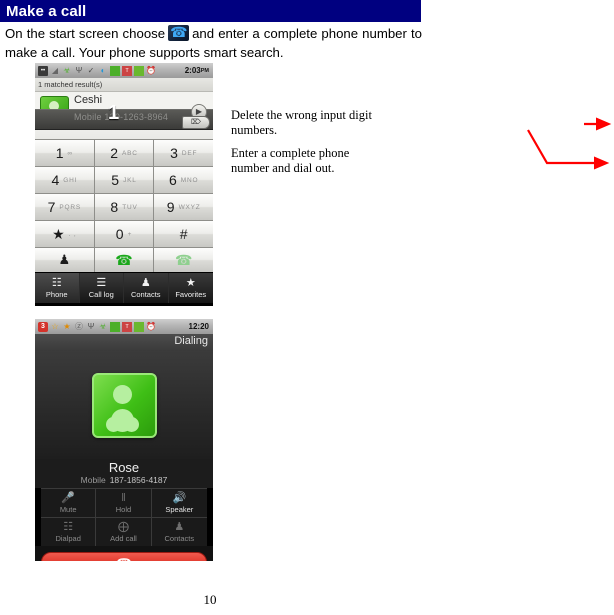  What do you see at coordinates (79, 326) in the screenshot?
I see `mute-ring-icon: Ⓩ` at bounding box center [79, 326].